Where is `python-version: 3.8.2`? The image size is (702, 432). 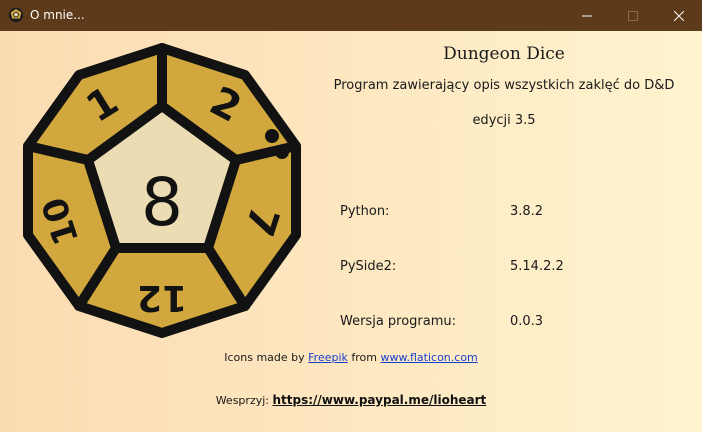 python-version: 3.8.2 is located at coordinates (527, 211).